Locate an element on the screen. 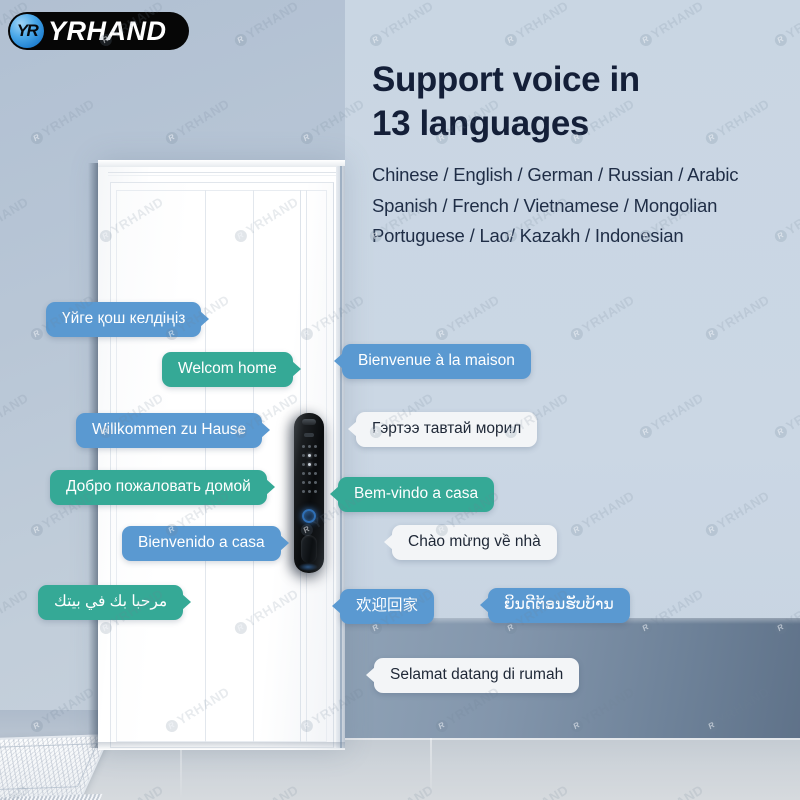 This screenshot has height=800, width=800. brand-logo-badge-icon: YR is located at coordinates (27, 31).